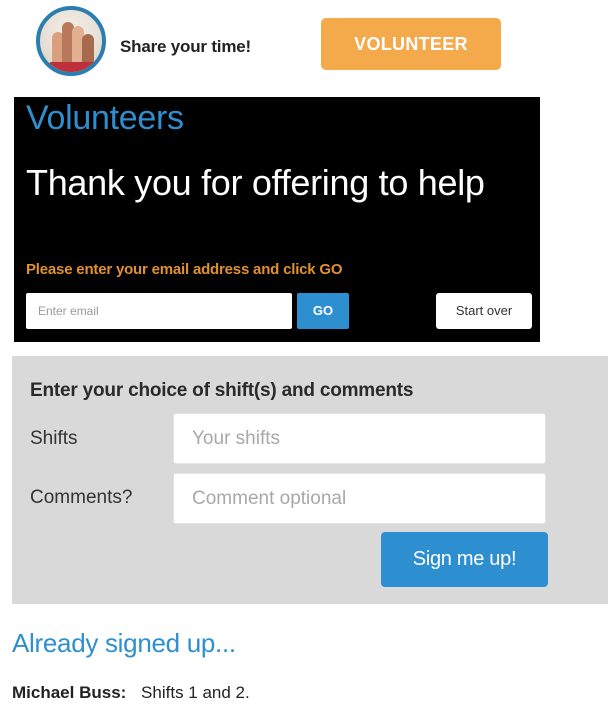  Describe the element at coordinates (81, 497) in the screenshot. I see `comments-label: Comments?` at that location.